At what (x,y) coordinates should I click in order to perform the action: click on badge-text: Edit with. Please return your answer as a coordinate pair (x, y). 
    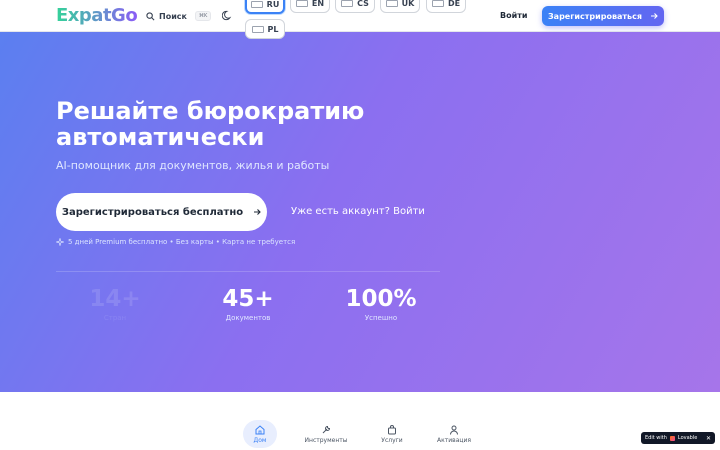
    Looking at the image, I should click on (656, 438).